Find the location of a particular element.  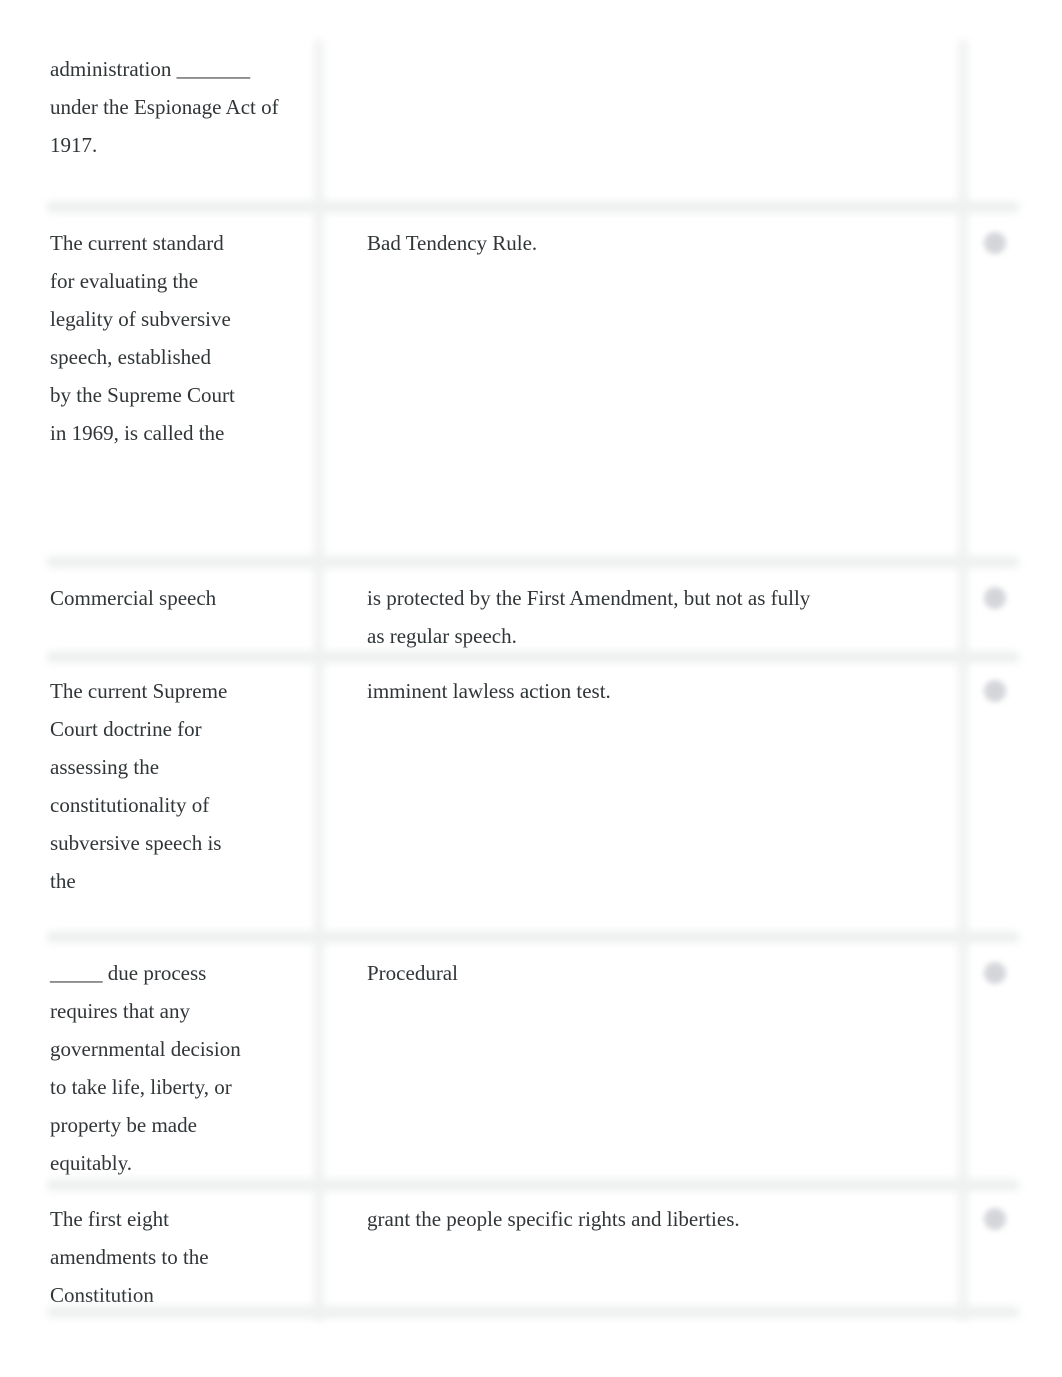

definition: imminent lawless action test. is located at coordinates (489, 691).